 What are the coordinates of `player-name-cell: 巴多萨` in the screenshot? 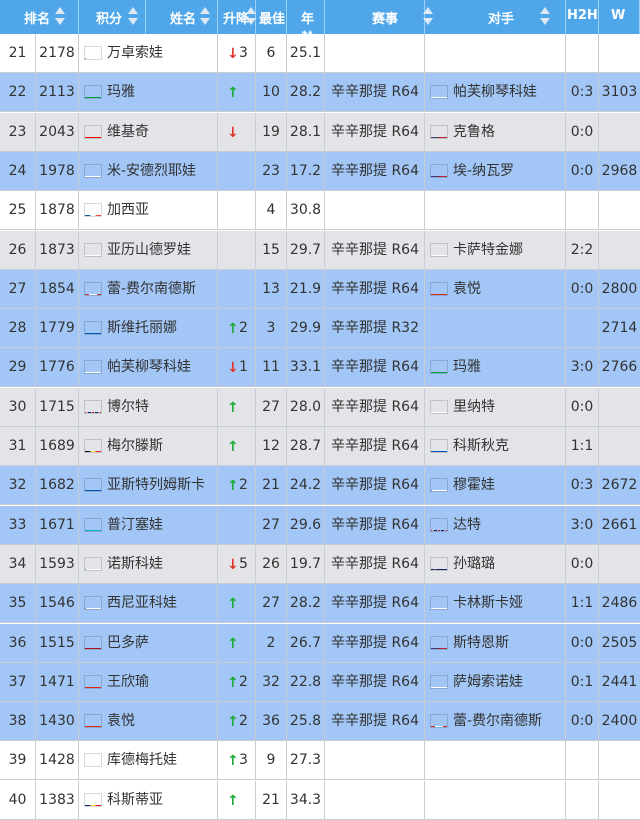 It's located at (148, 642).